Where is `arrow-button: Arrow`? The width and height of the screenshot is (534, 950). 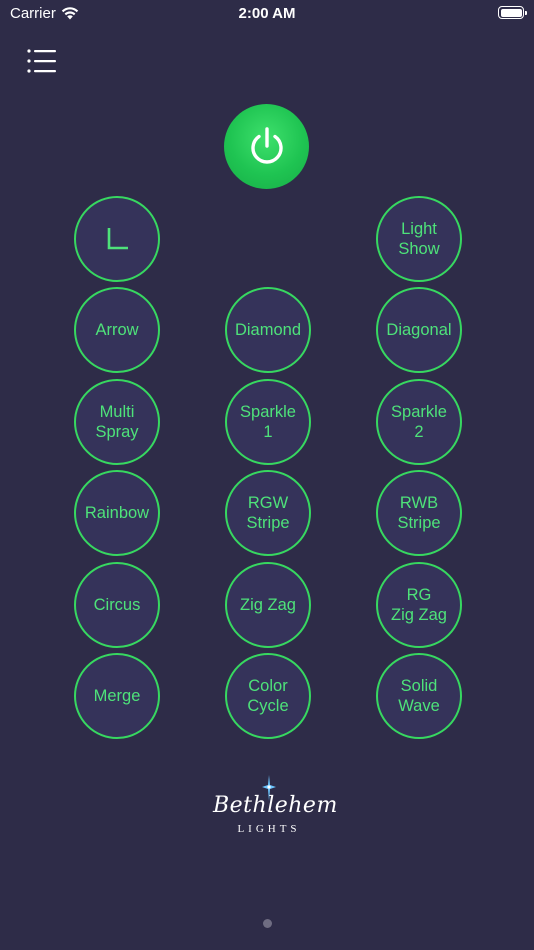
arrow-button: Arrow is located at coordinates (117, 330).